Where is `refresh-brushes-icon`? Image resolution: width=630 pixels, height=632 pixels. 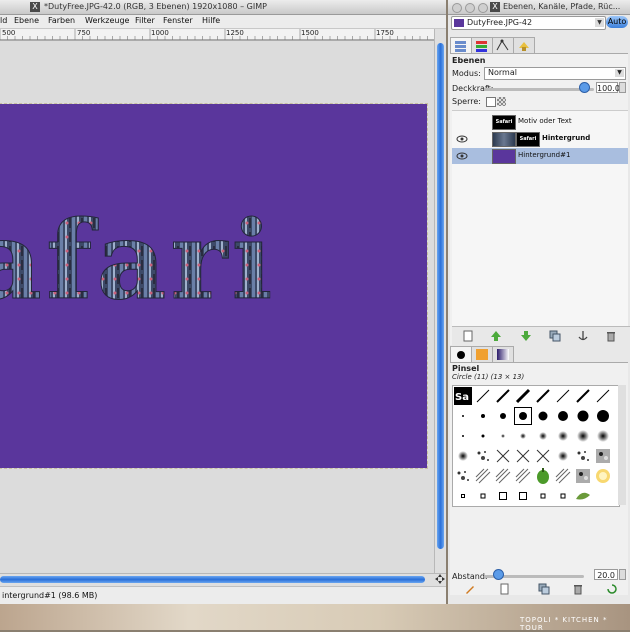 refresh-brushes-icon is located at coordinates (612, 589).